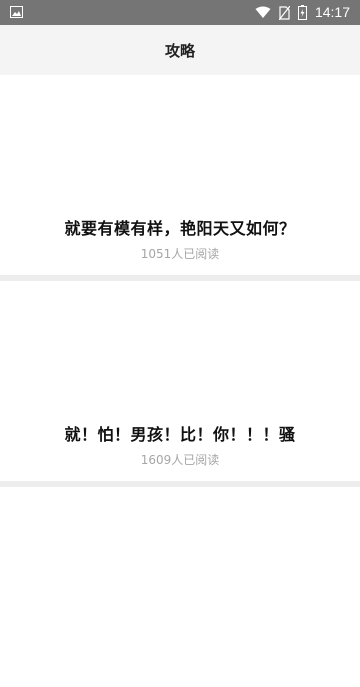 The height and width of the screenshot is (687, 360). I want to click on article-read-count: 1609人已阅读, so click(180, 460).